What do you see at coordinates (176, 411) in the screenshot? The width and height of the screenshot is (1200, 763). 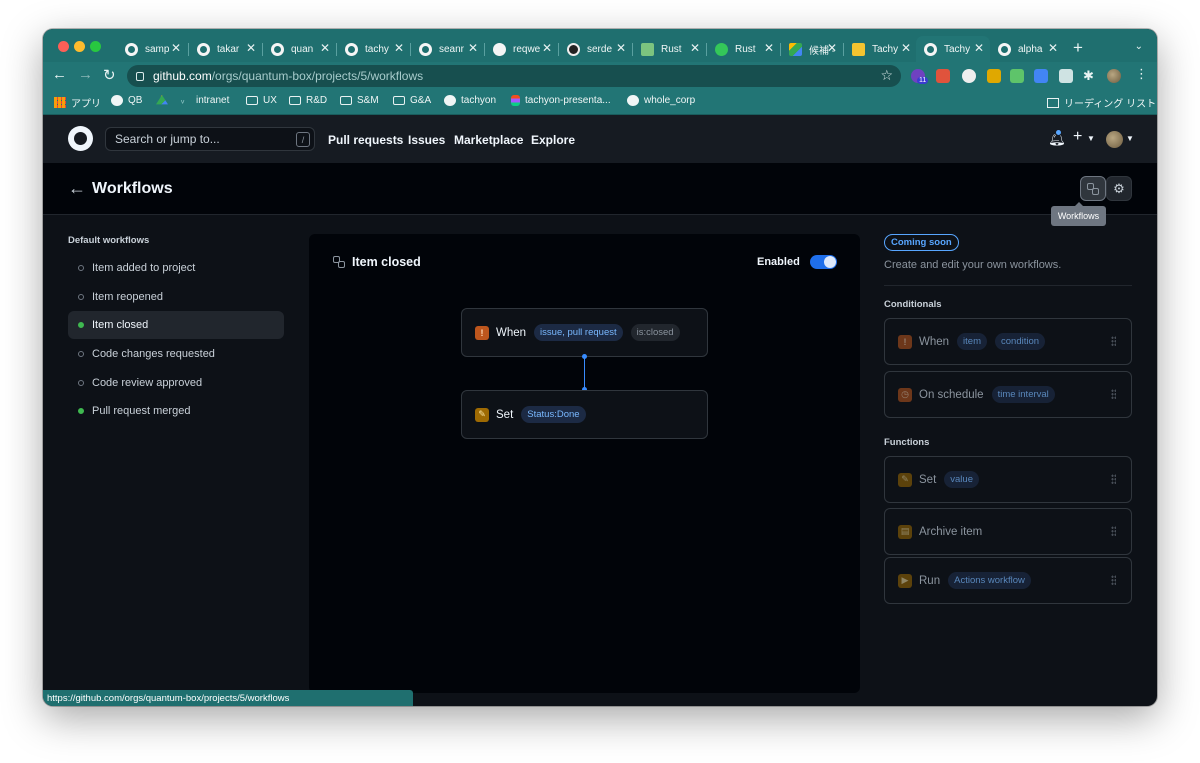 I see `sidebar-item-pull-request-merged: Pull request merged` at bounding box center [176, 411].